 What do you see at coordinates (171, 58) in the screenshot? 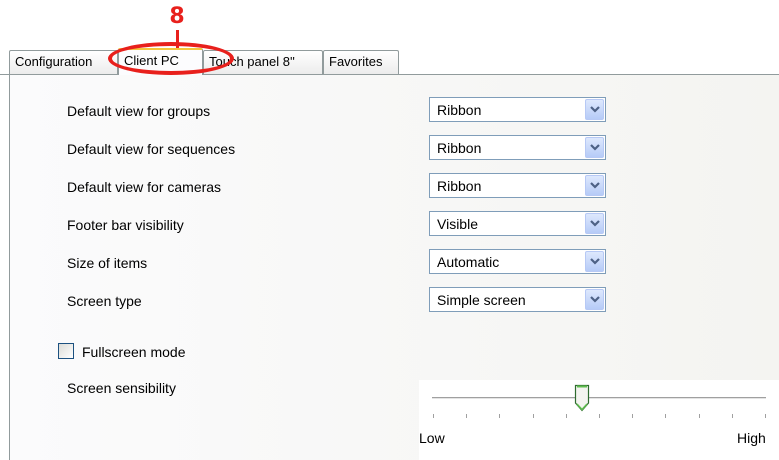
I see `callout-highlight-oval` at bounding box center [171, 58].